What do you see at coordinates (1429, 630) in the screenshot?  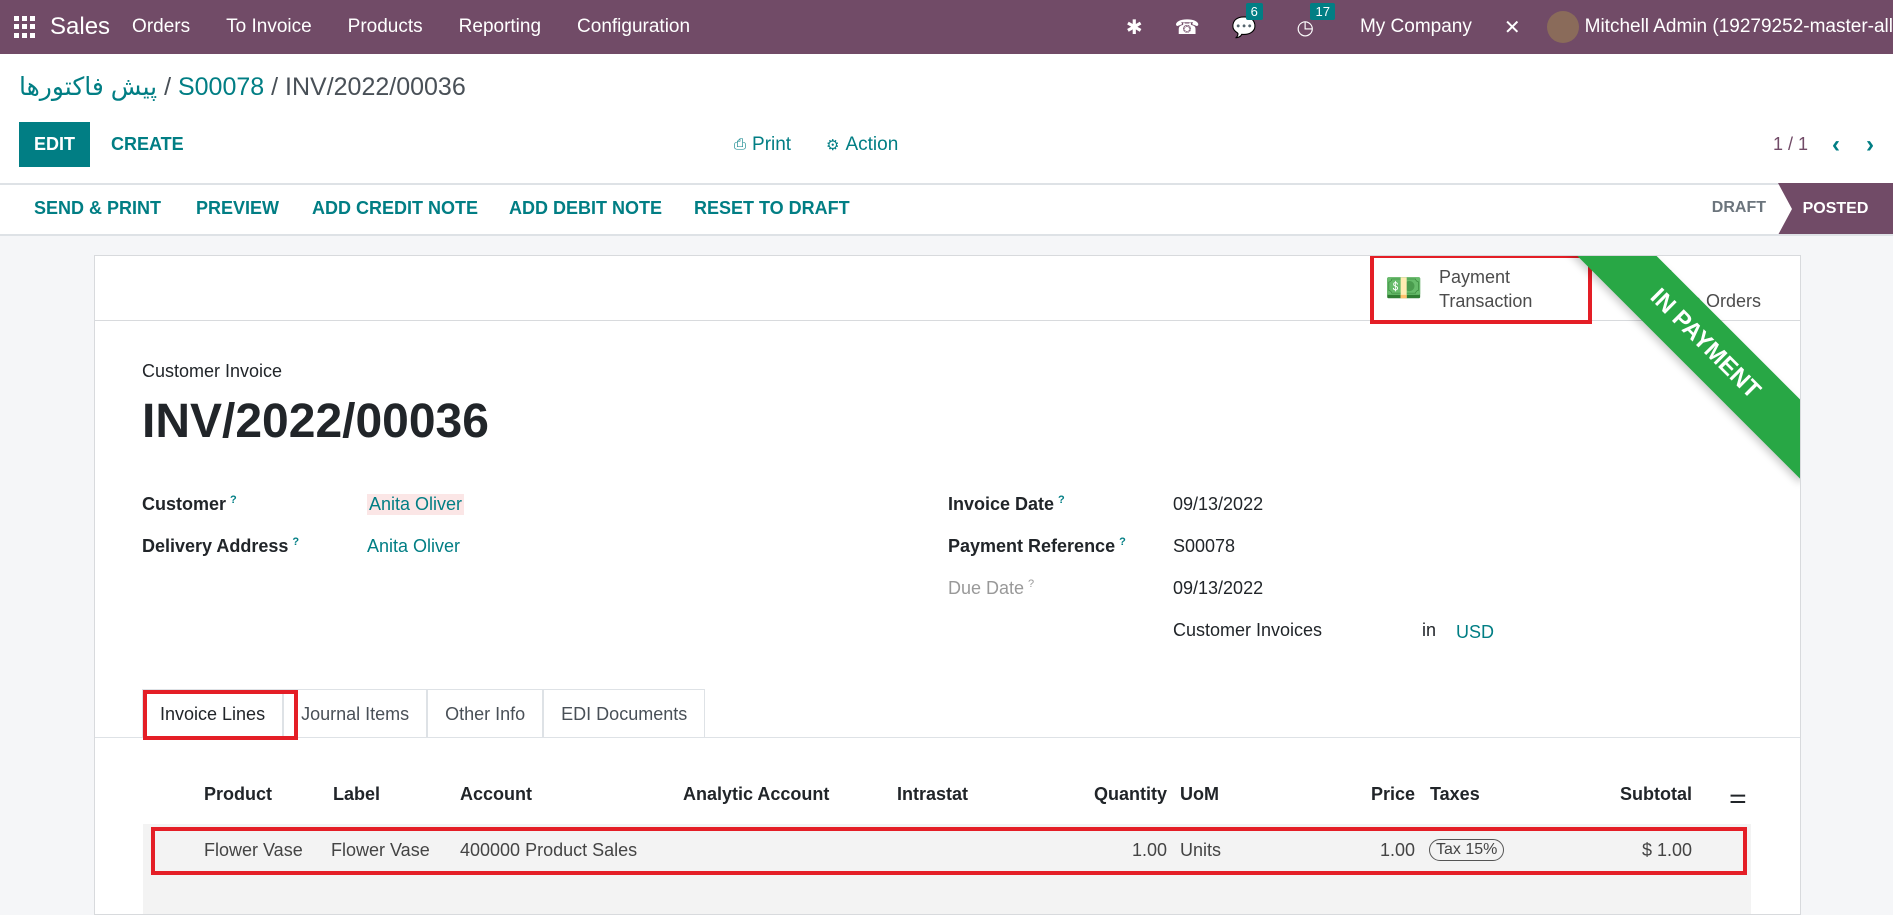 I see `in-text: in` at bounding box center [1429, 630].